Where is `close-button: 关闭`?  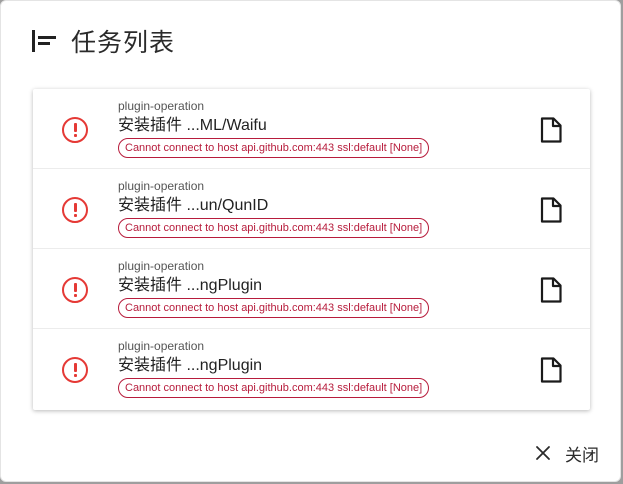
close-button: 关闭 is located at coordinates (567, 453).